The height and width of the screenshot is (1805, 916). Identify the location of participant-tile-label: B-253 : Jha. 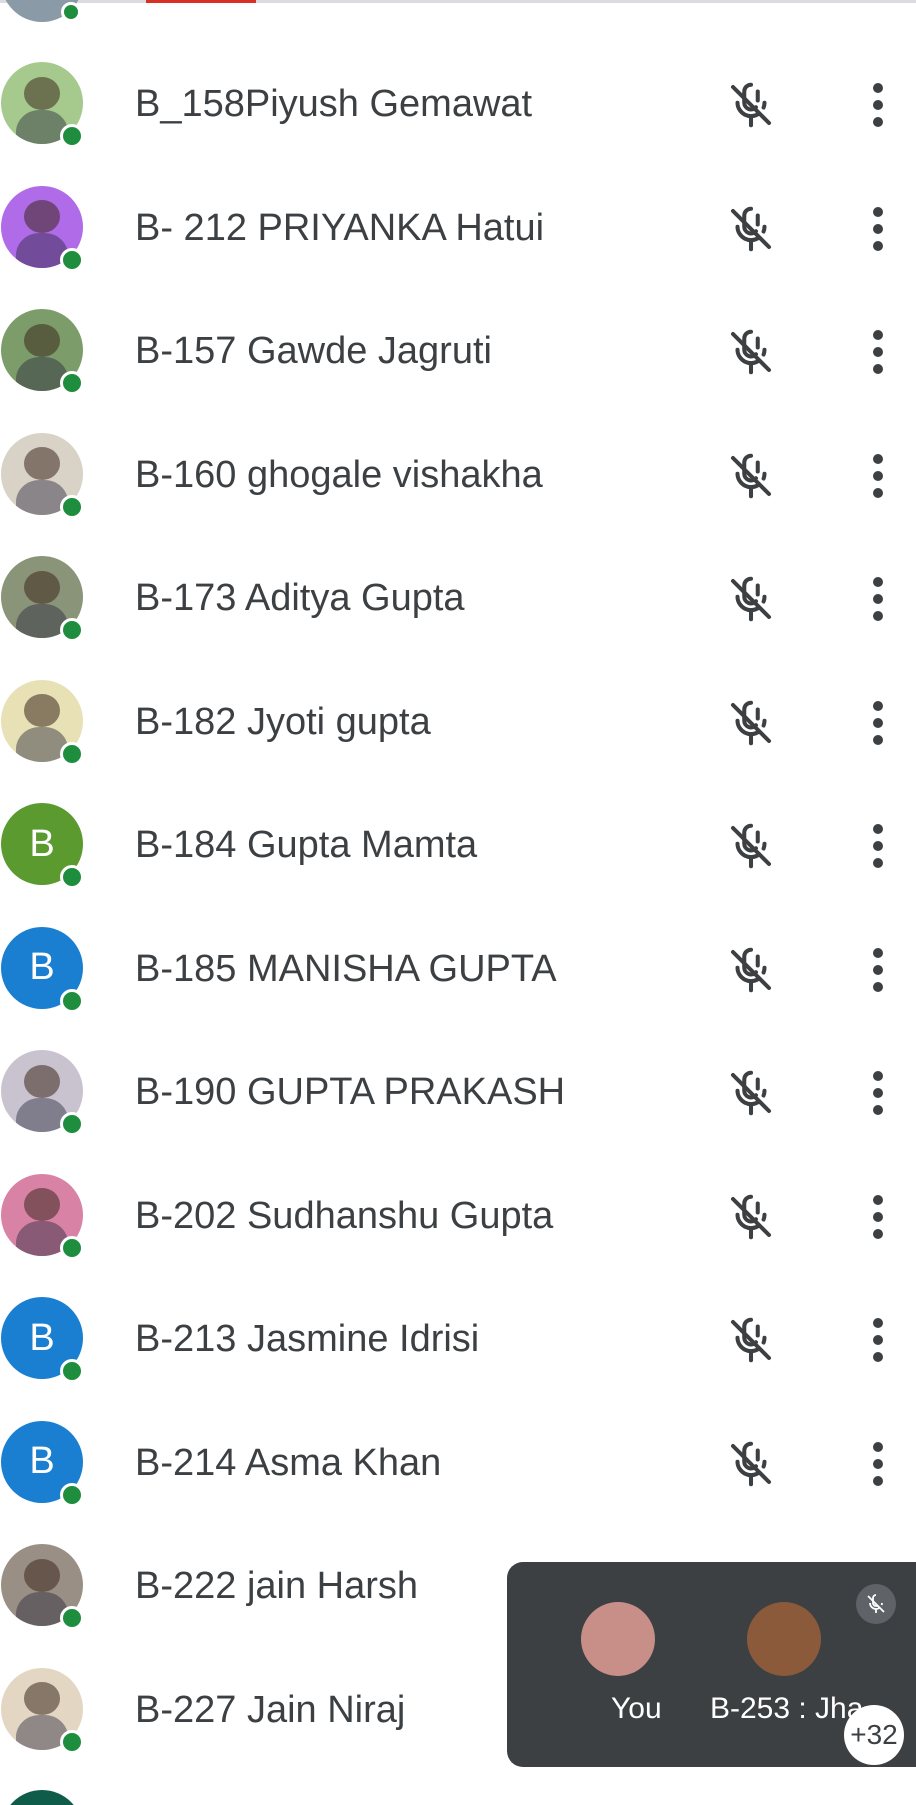
(787, 1708).